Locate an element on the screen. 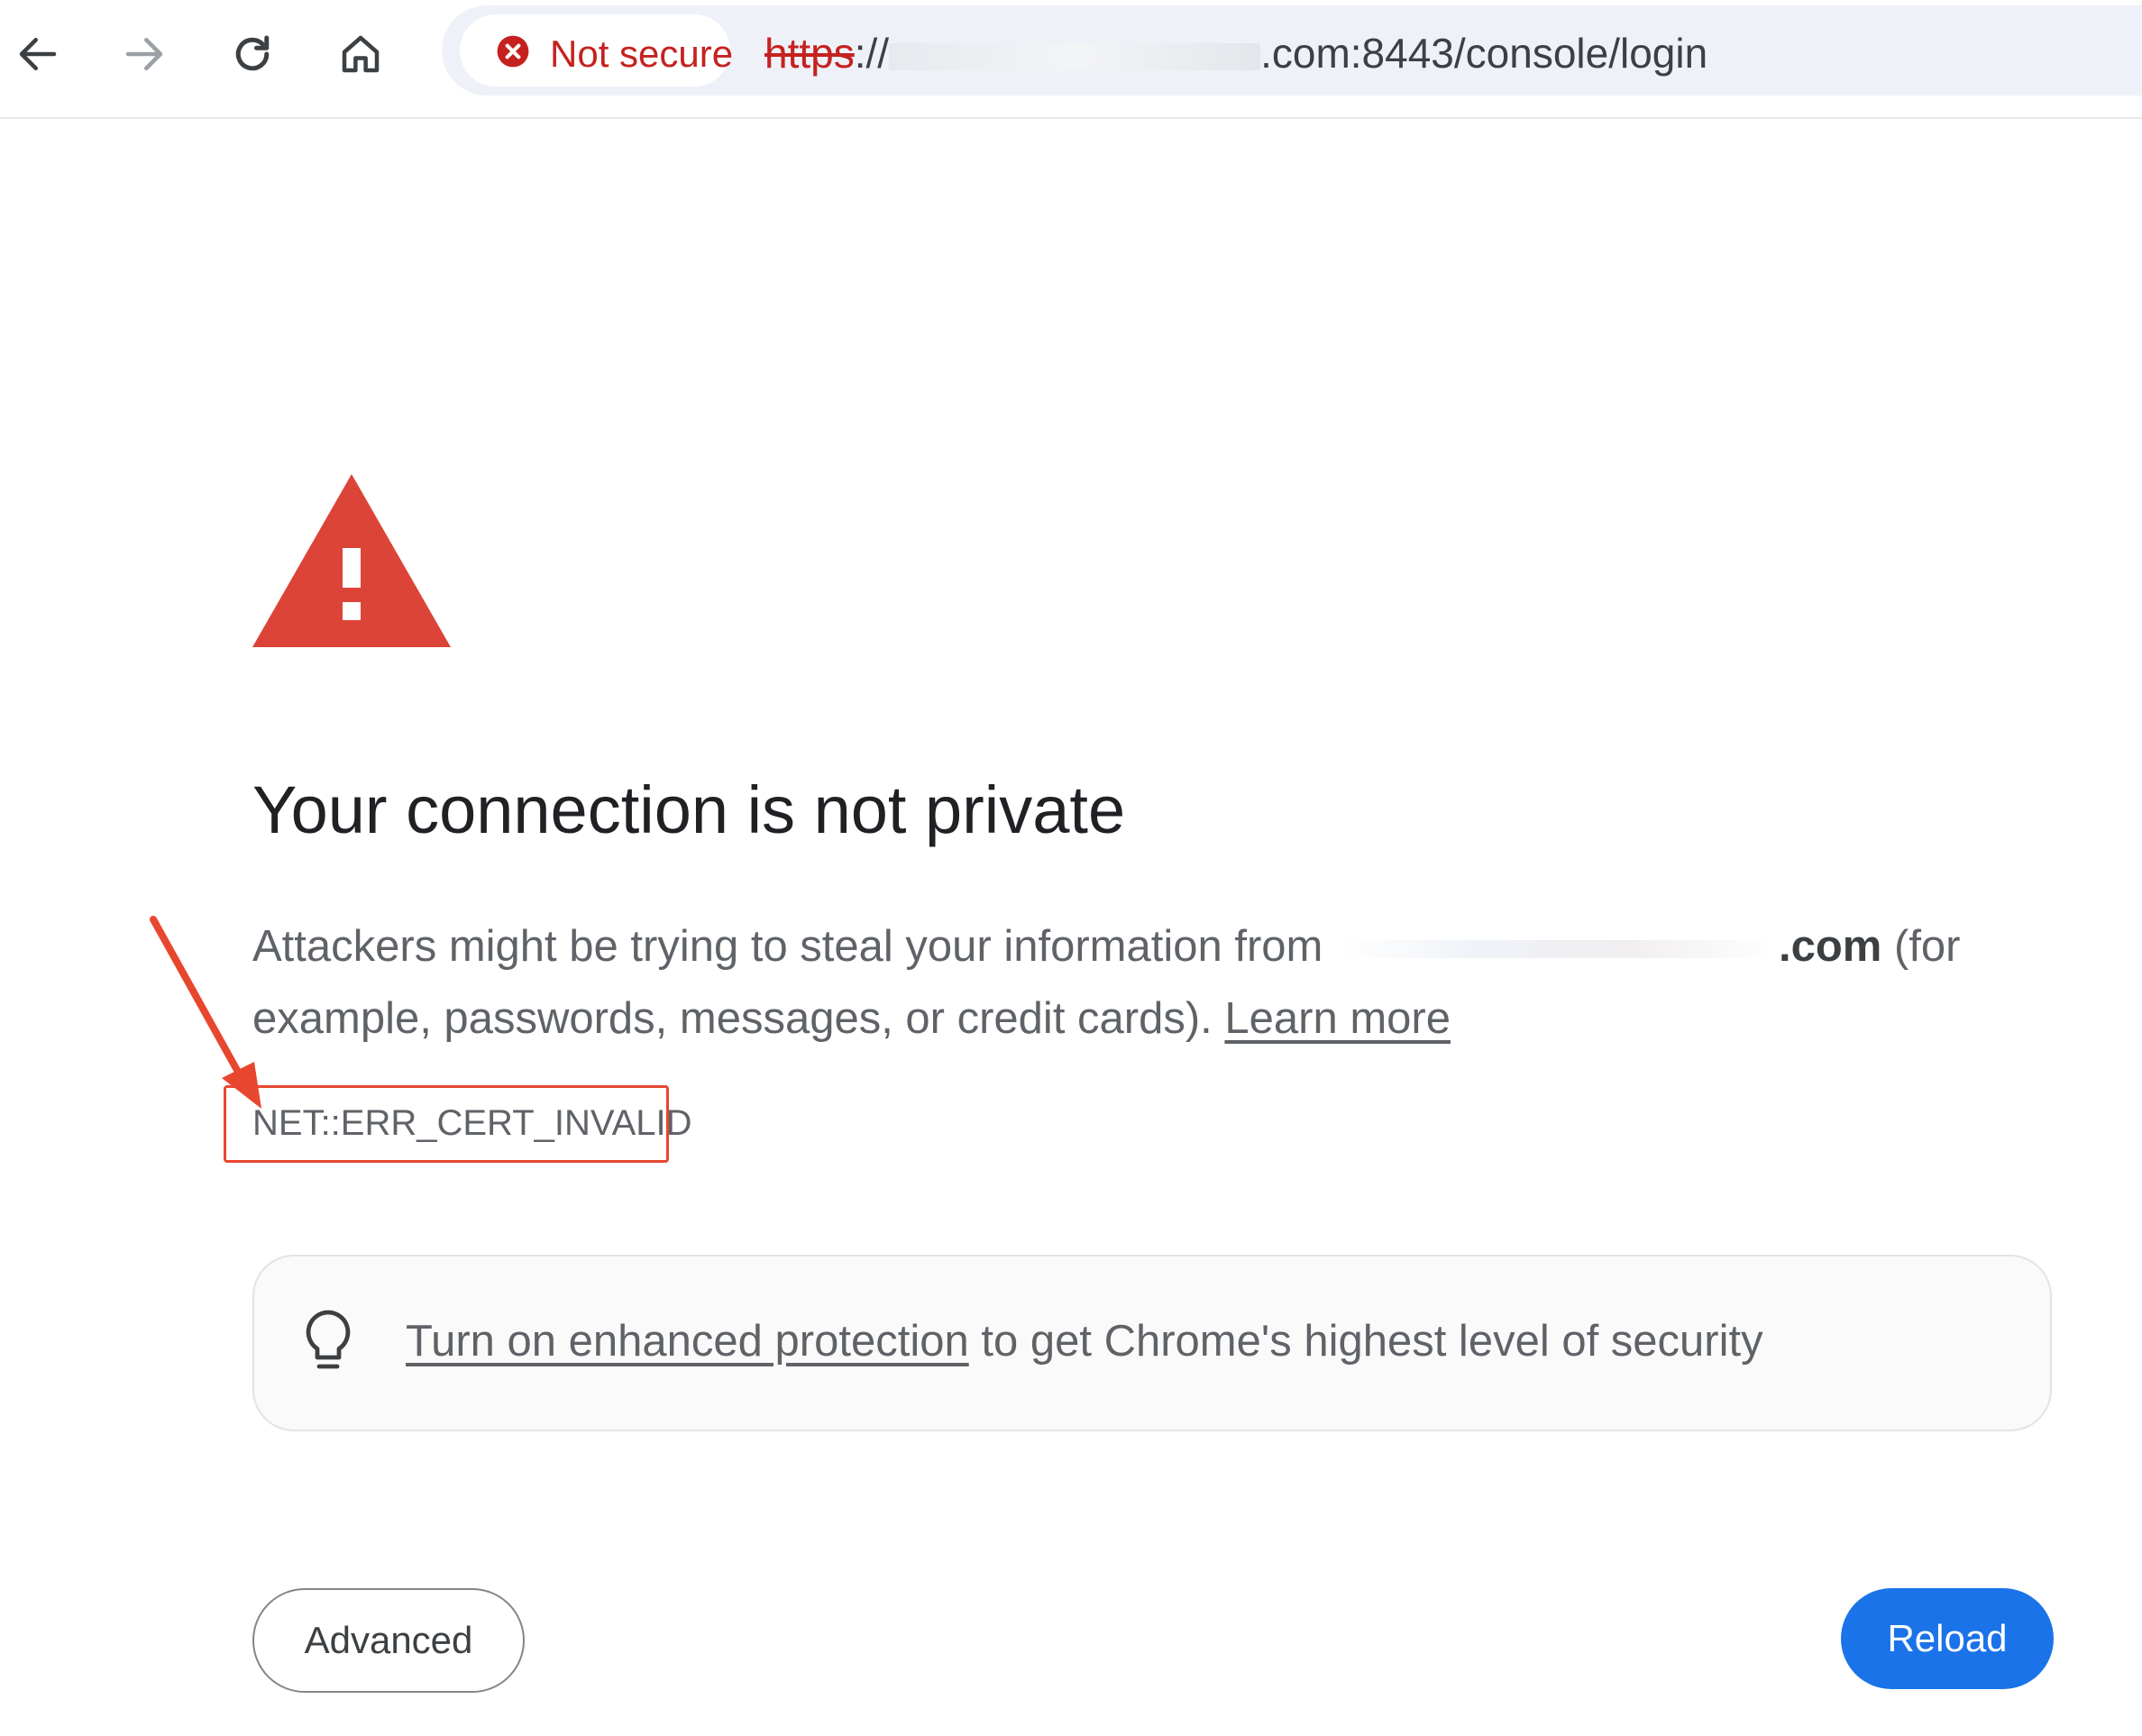  arrow-right-icon is located at coordinates (144, 54).